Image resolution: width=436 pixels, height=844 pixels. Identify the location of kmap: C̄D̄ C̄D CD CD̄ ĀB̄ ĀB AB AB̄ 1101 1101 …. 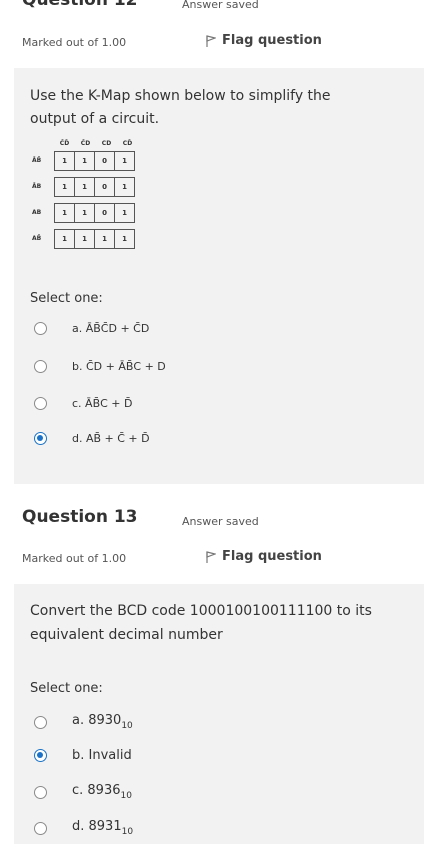
(85, 194).